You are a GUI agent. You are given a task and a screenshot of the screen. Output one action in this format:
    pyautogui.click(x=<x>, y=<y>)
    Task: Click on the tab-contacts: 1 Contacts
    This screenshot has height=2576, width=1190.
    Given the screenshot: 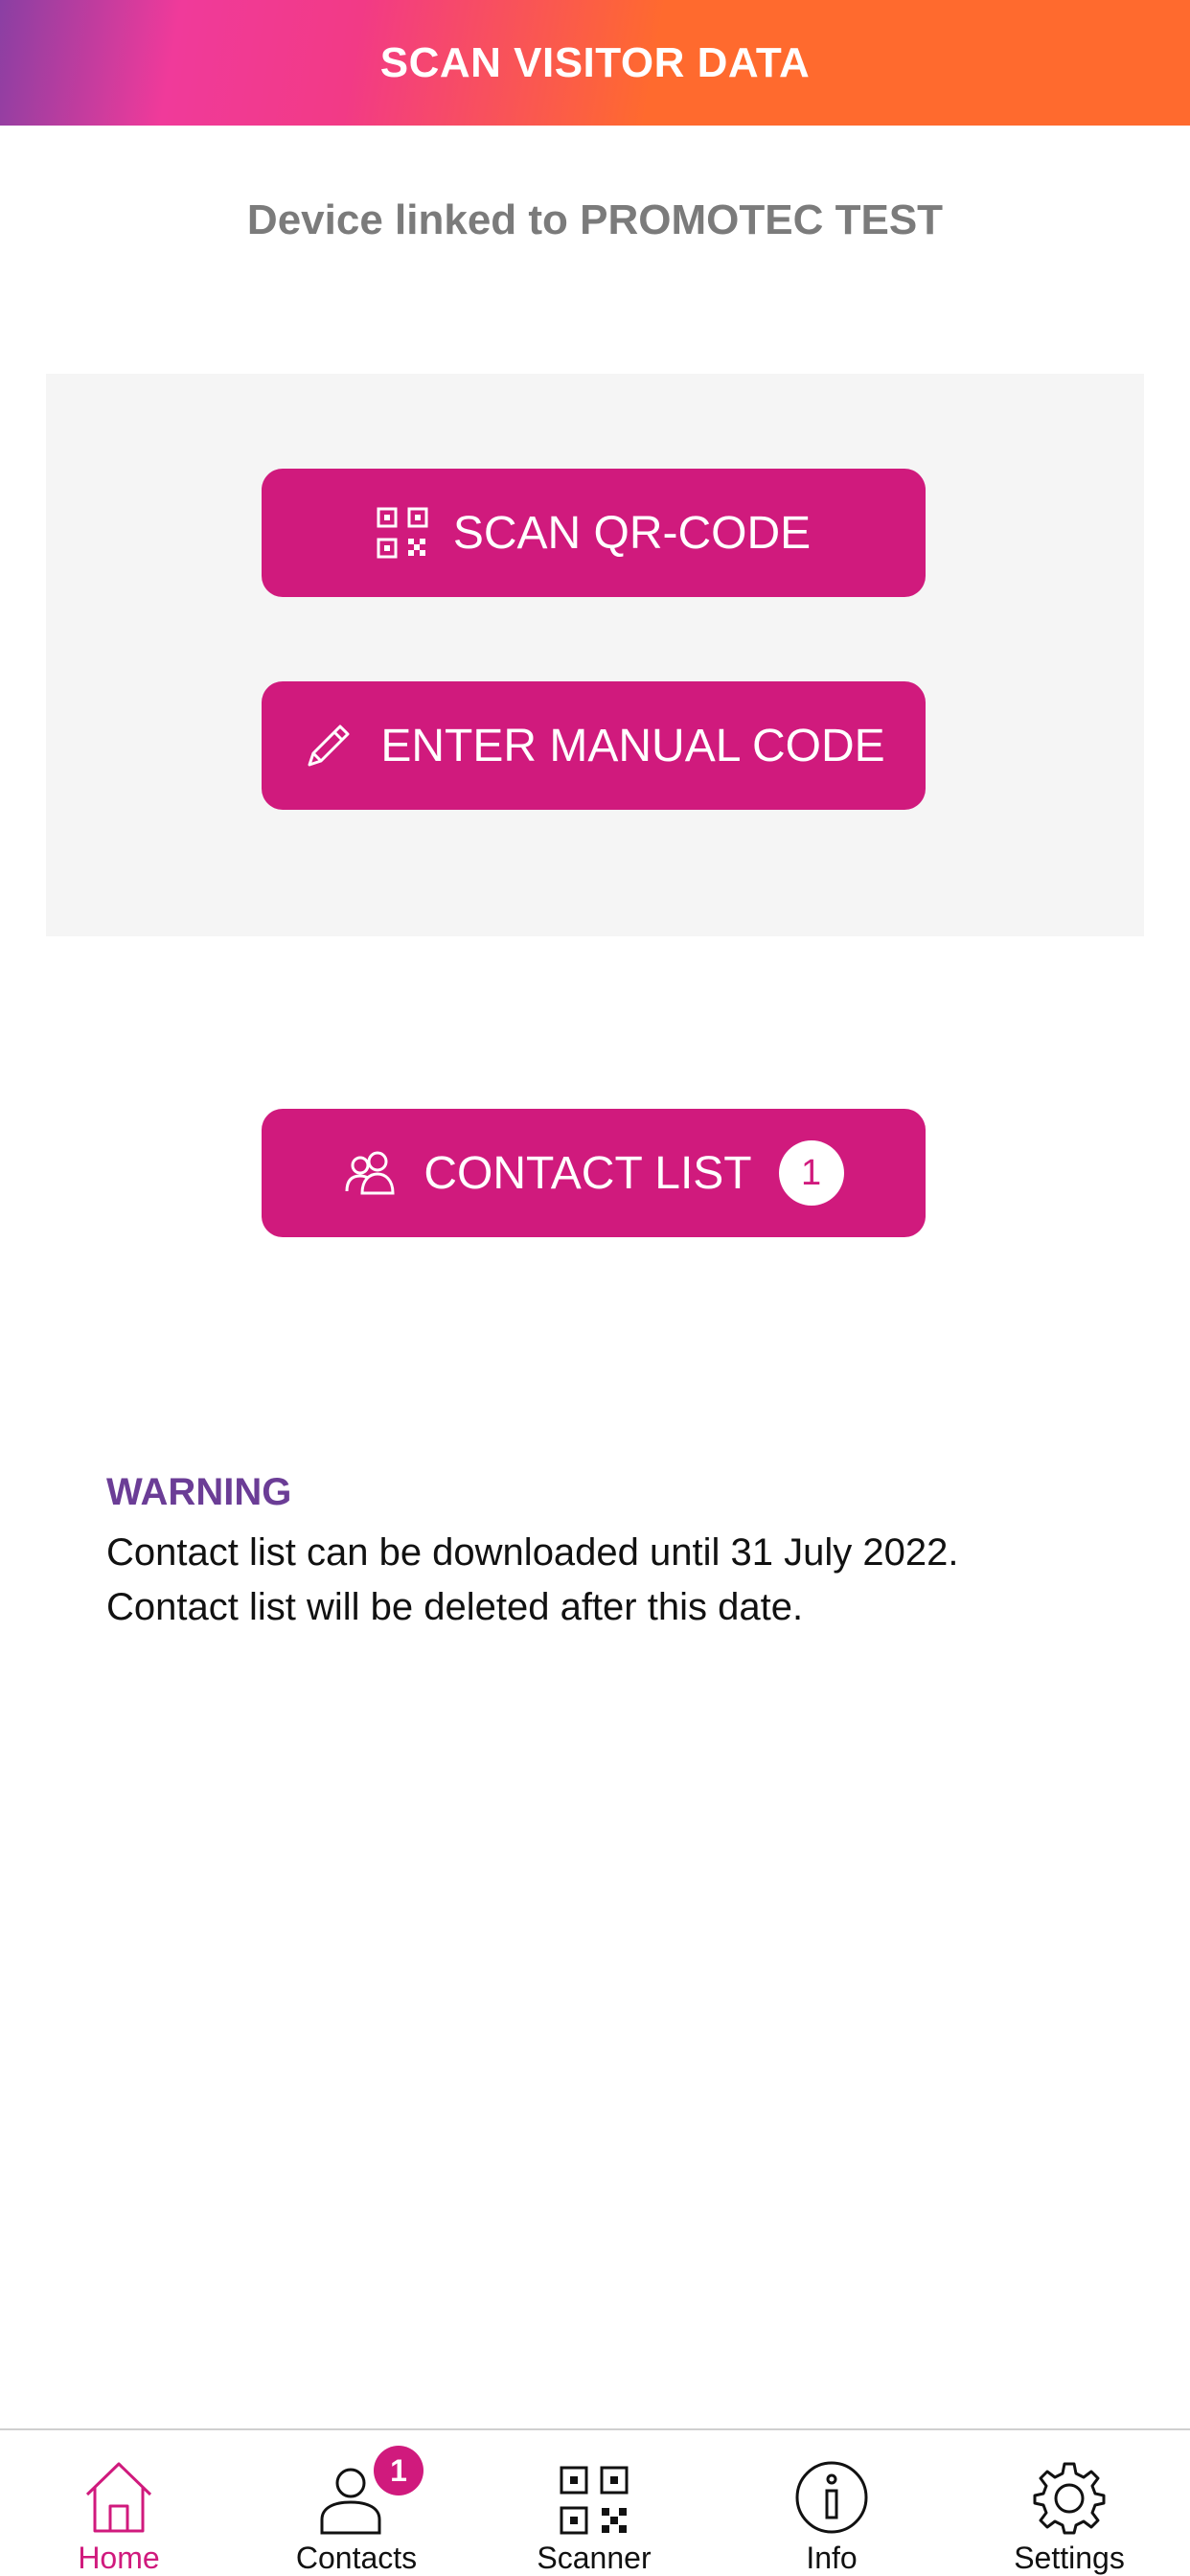 What is the action you would take?
    pyautogui.click(x=357, y=2503)
    